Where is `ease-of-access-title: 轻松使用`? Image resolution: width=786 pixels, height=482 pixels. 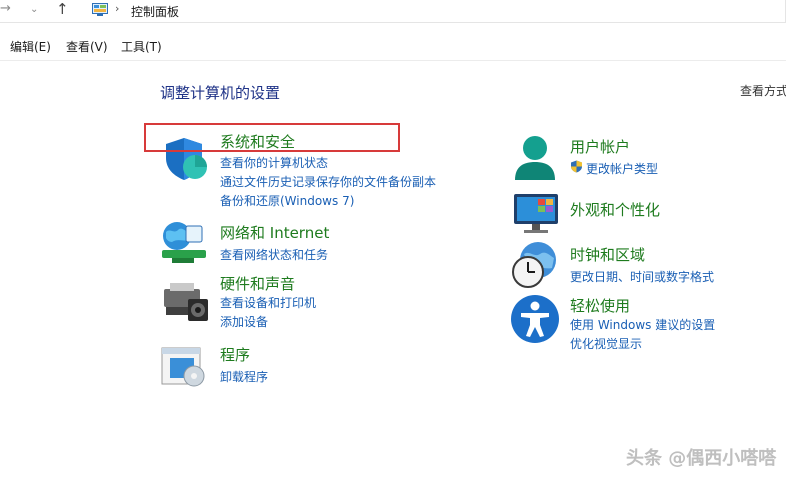 ease-of-access-title: 轻松使用 is located at coordinates (600, 305).